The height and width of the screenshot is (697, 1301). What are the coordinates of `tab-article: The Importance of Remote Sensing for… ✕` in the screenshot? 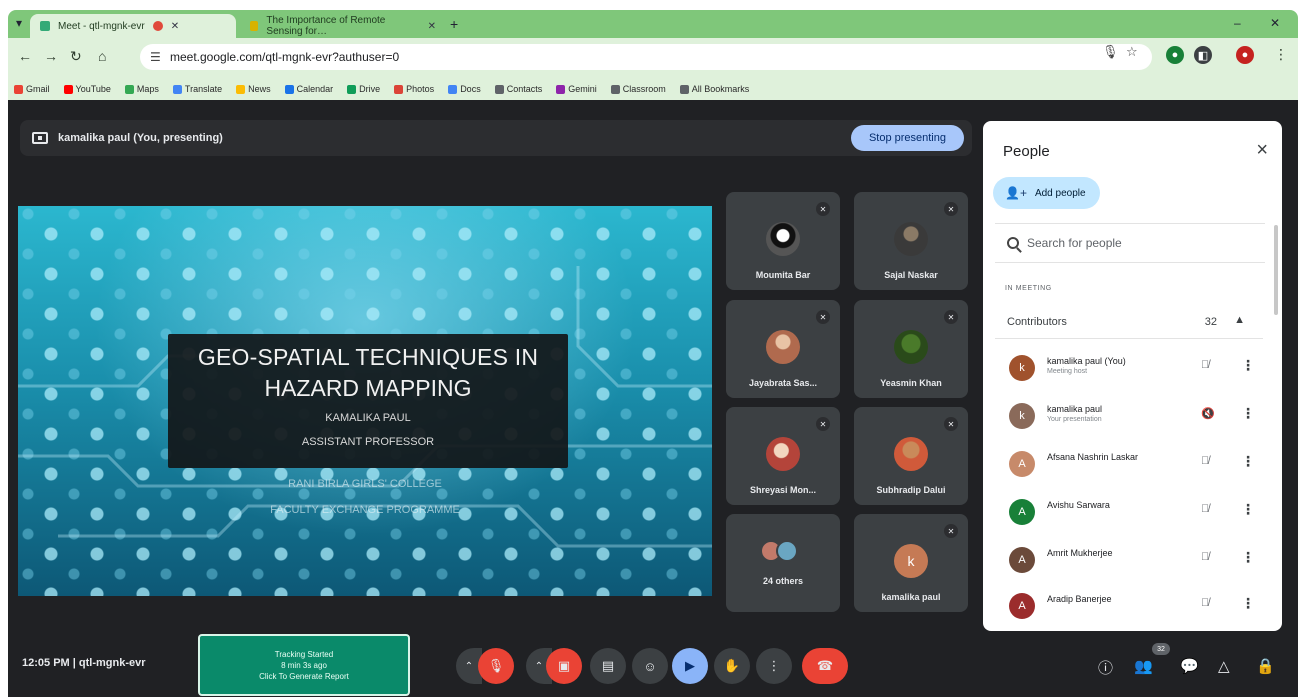 It's located at (343, 26).